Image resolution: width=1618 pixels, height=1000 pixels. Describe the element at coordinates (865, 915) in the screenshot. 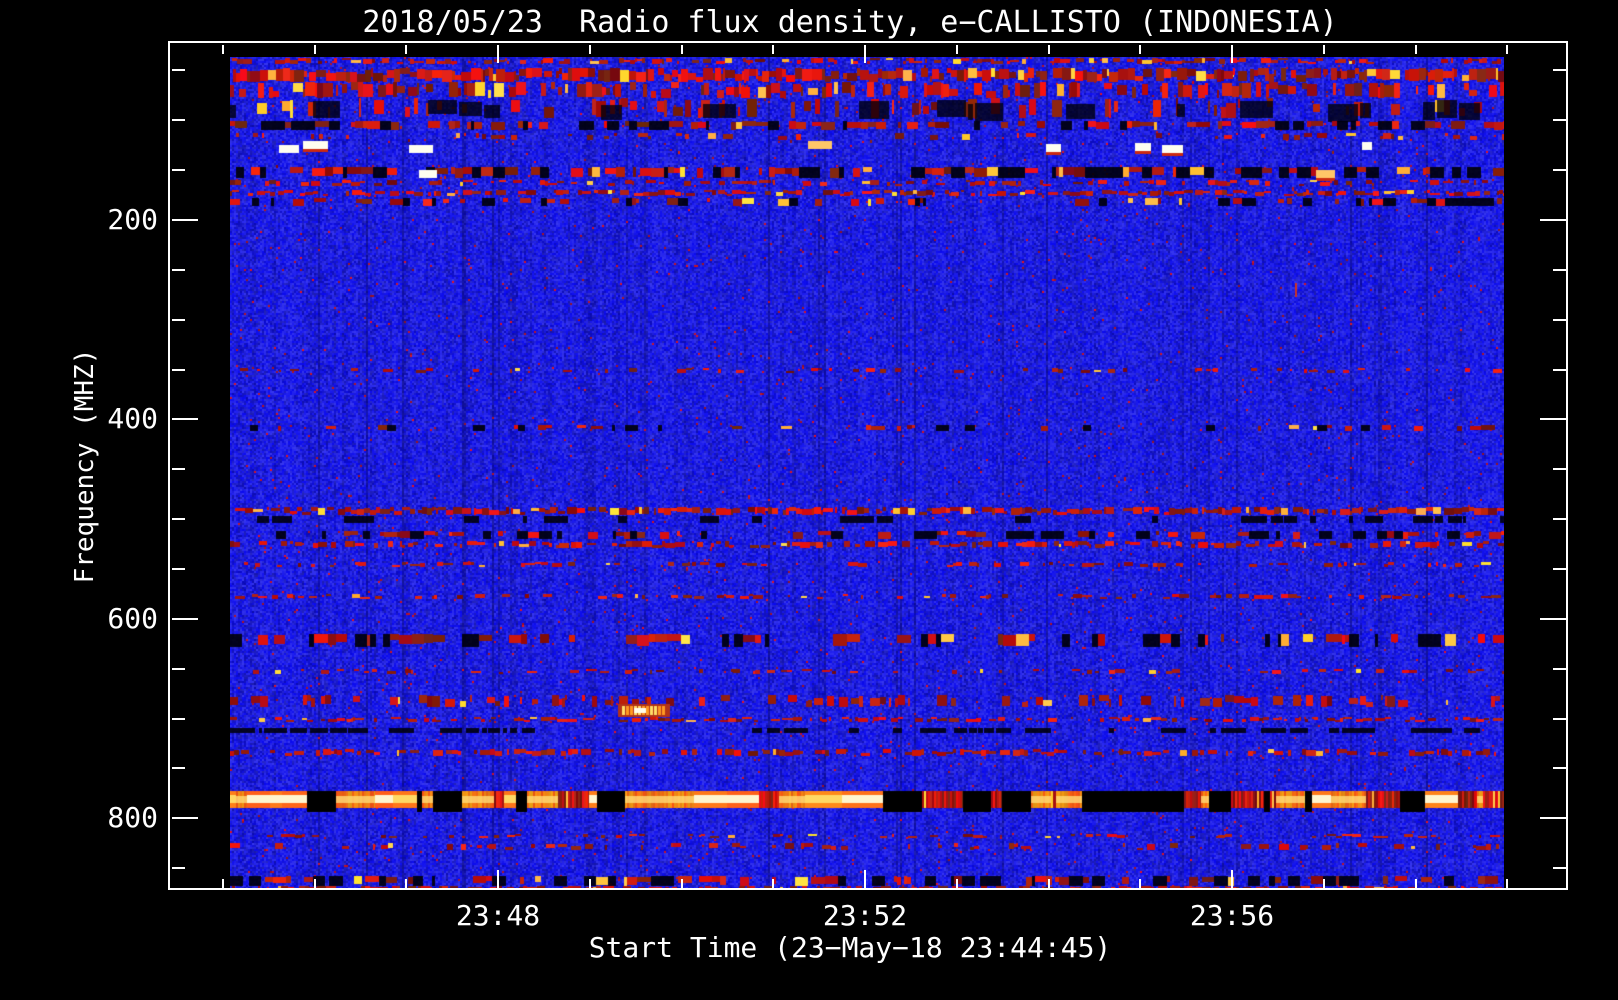

I see `x-tick-label: 23:52` at that location.